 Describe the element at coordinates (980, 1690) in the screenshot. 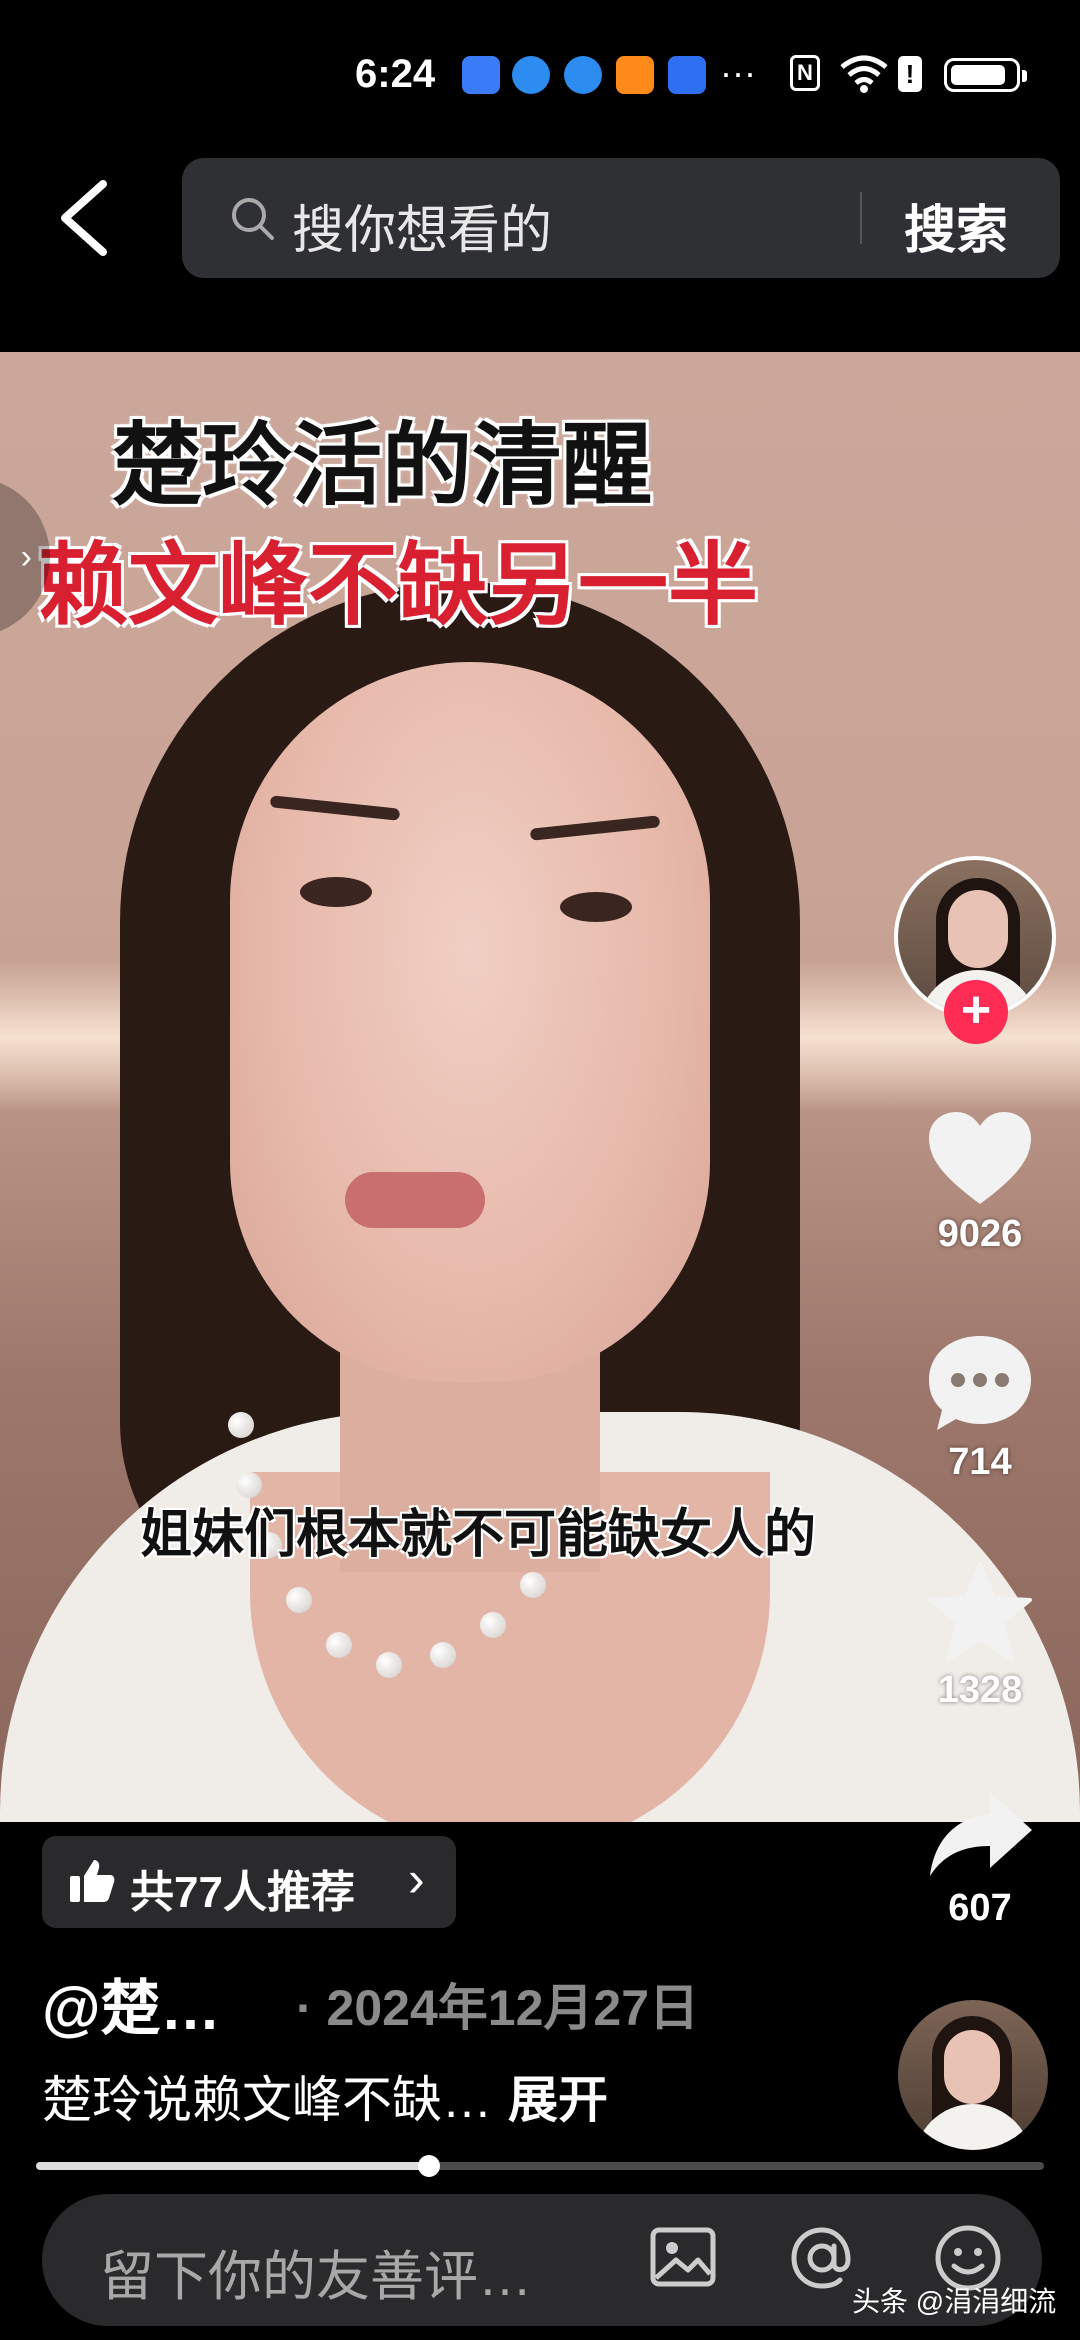

I see `favorite-count: 1328` at that location.